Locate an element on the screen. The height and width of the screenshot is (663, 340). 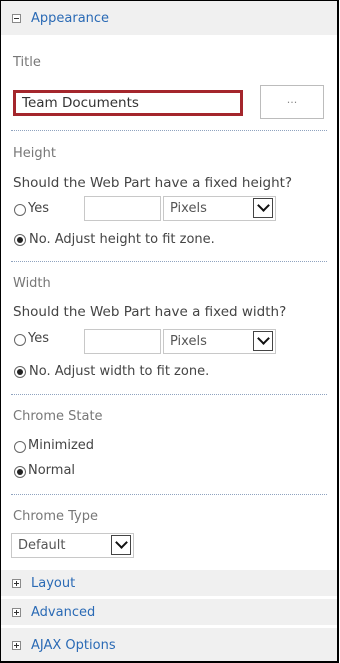
chrome-state-minimized-radio is located at coordinates (20, 447).